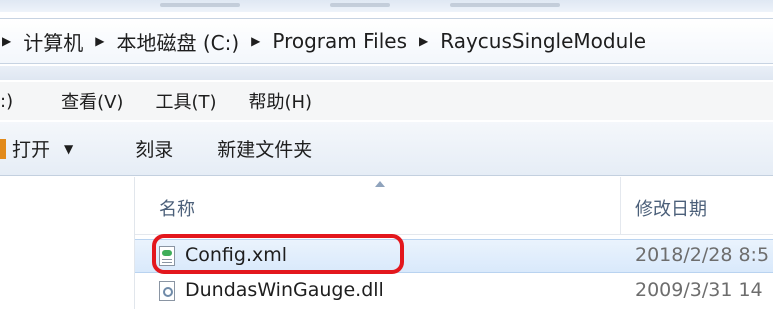  Describe the element at coordinates (454, 292) in the screenshot. I see `file-row-dundas: DundasWinGauge.dll 2009/3/31 14` at that location.